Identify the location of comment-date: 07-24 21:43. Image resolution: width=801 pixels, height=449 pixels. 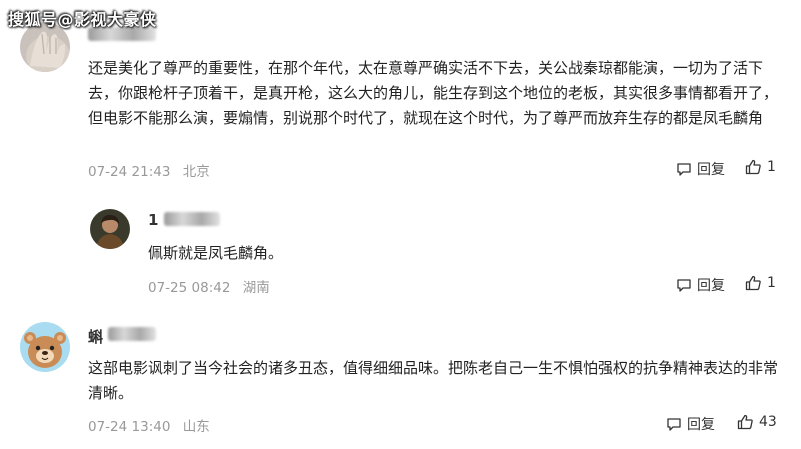
(129, 172).